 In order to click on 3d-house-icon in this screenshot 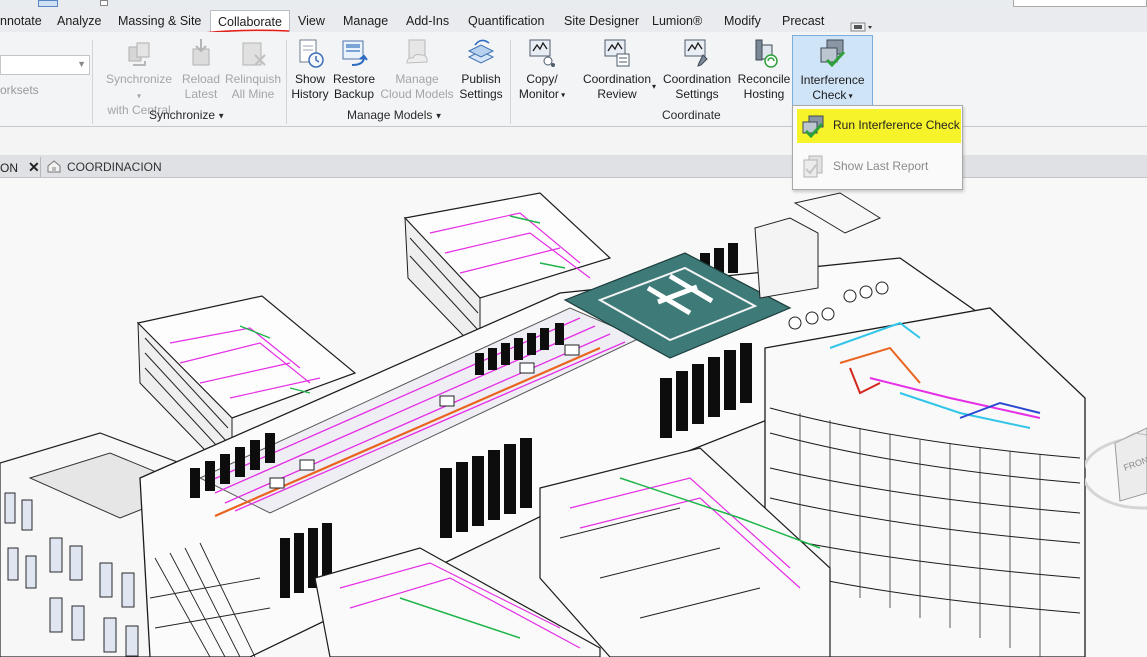, I will do `click(54, 166)`.